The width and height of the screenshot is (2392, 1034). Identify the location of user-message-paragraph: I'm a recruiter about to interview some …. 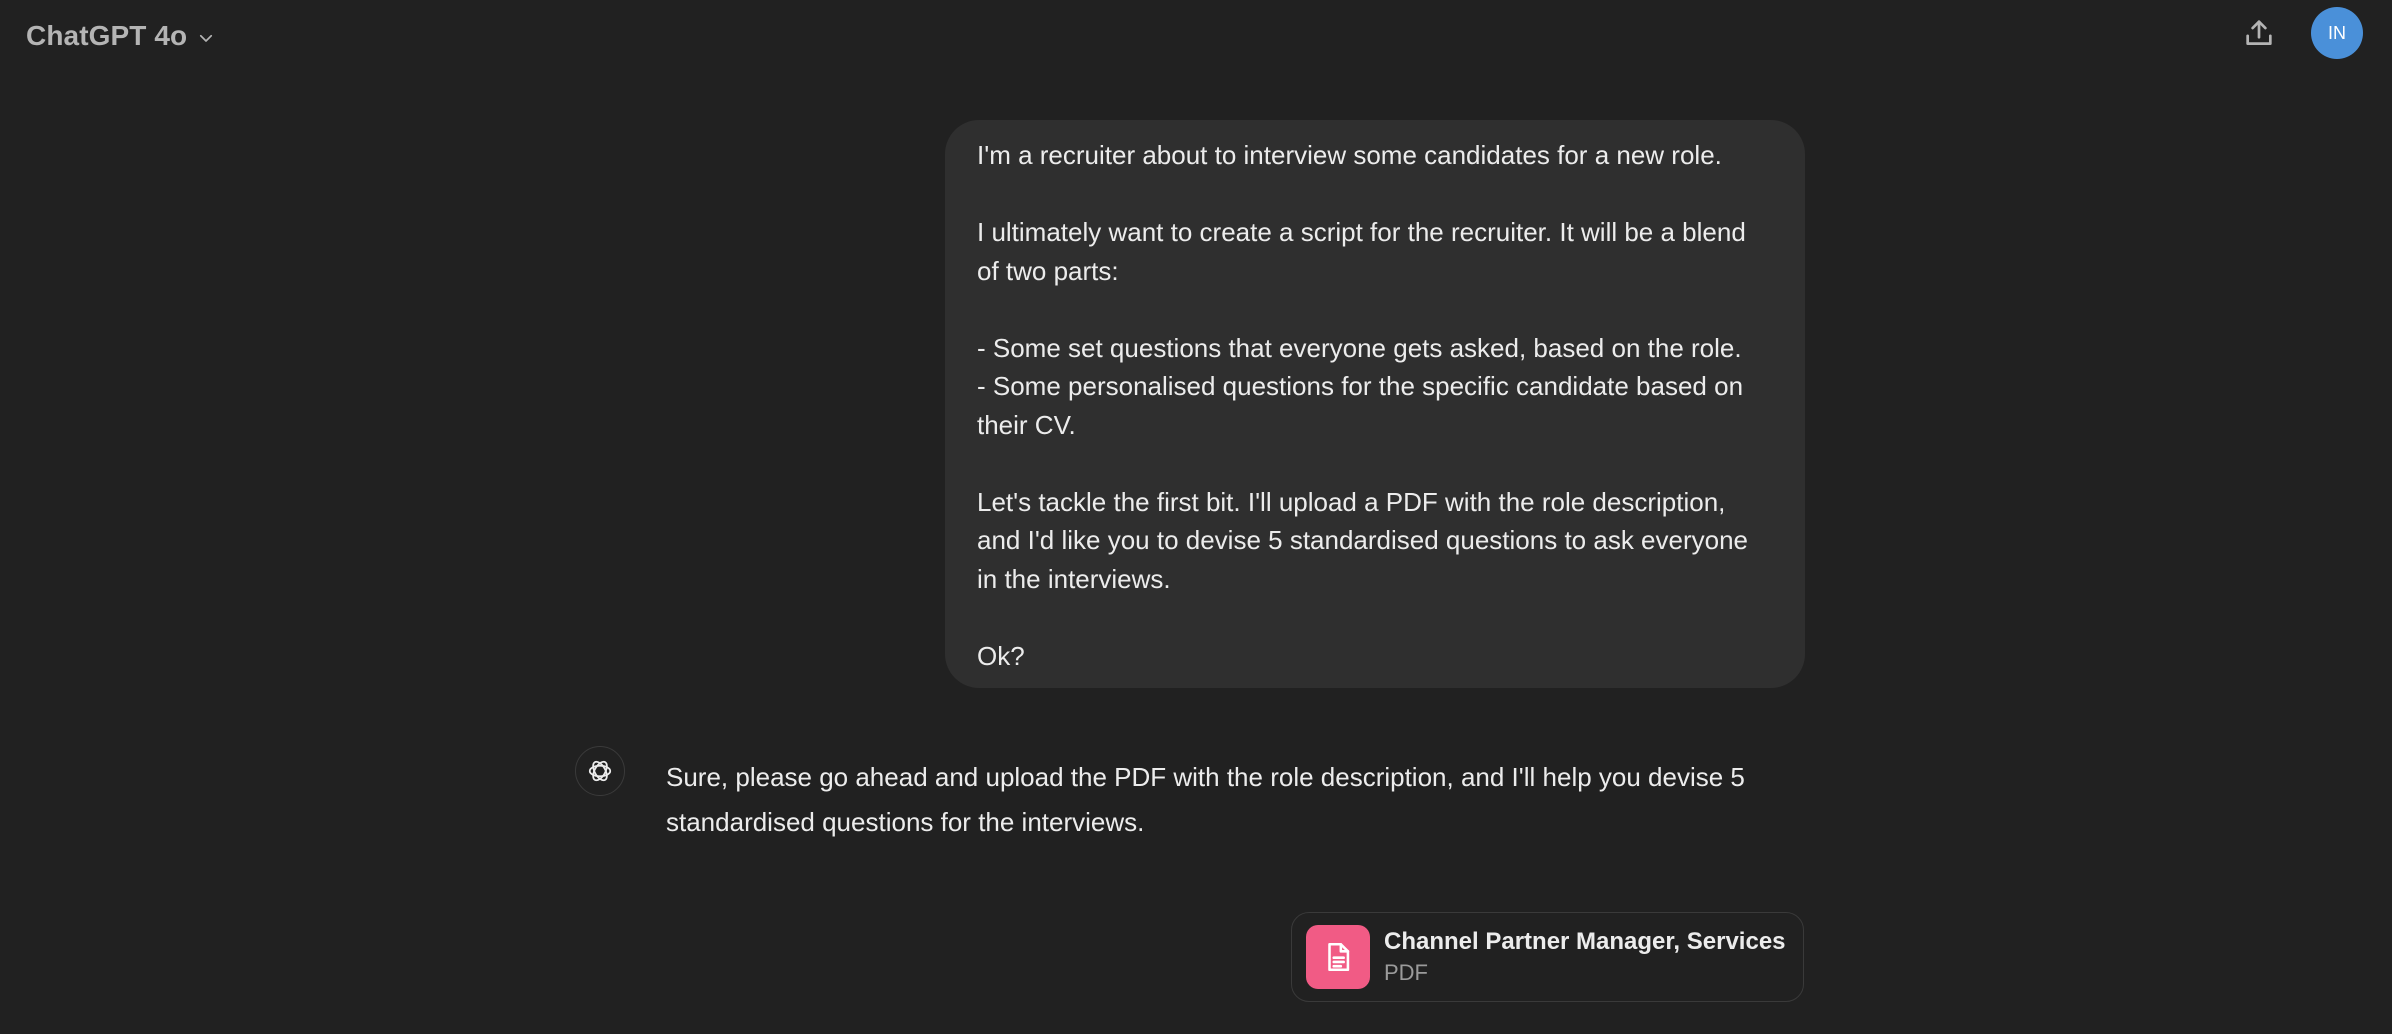
(1349, 155).